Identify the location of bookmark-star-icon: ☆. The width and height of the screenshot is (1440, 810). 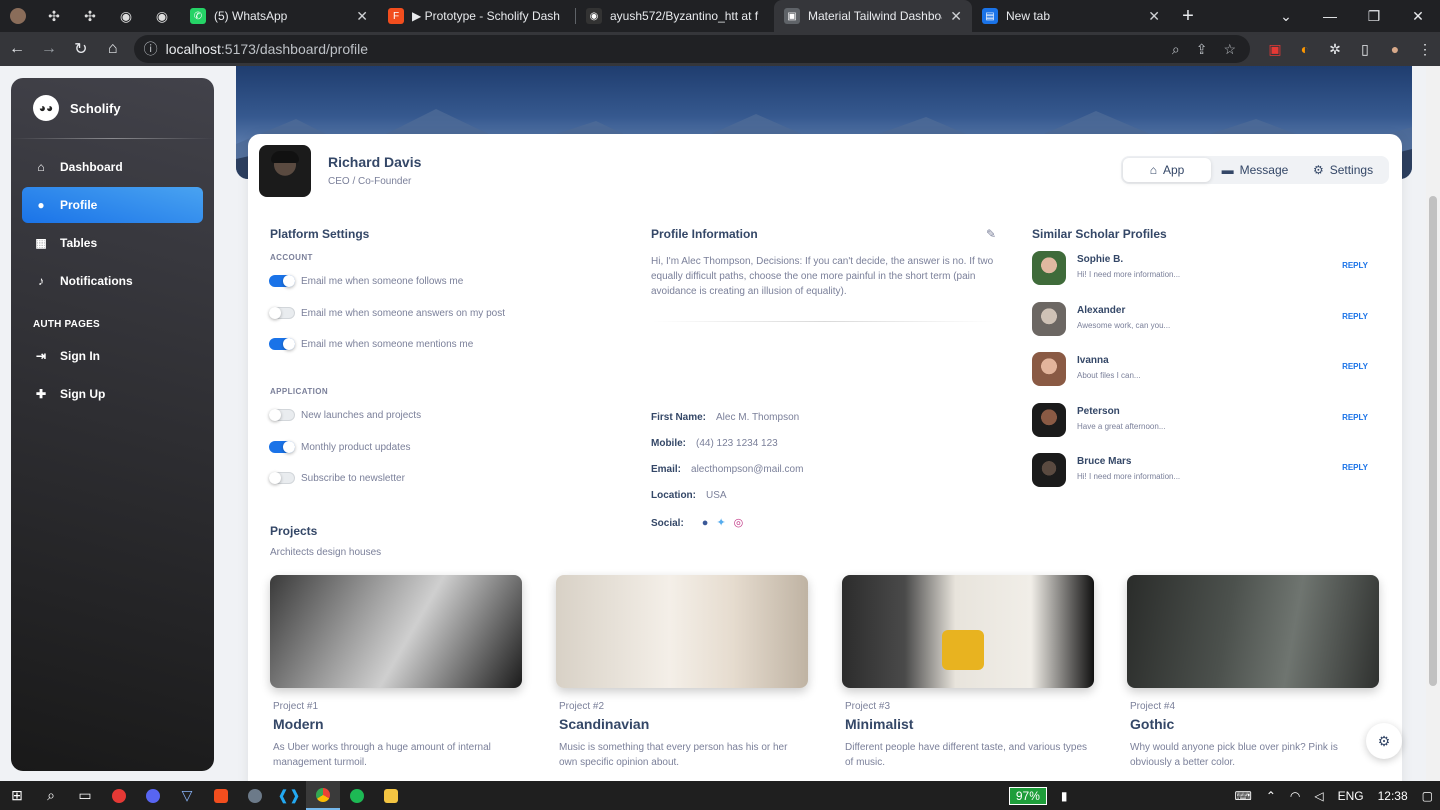
(1229, 49).